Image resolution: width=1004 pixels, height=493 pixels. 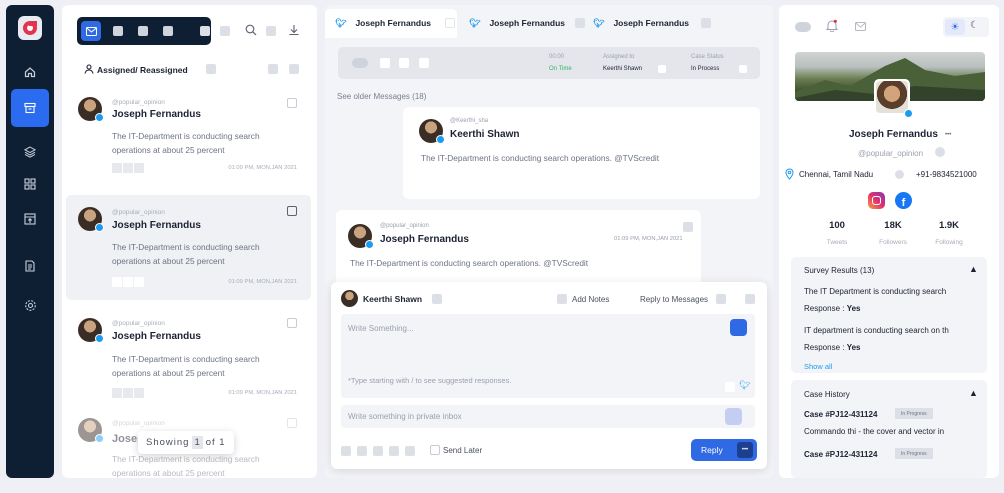 I want to click on bell-icon, so click(x=832, y=25).